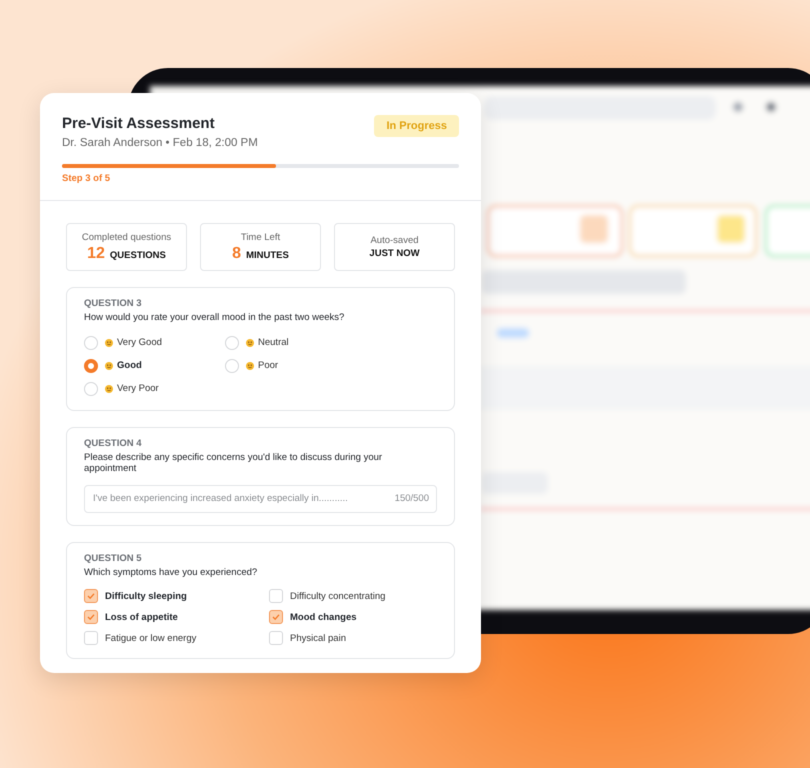 The width and height of the screenshot is (810, 768). I want to click on status-badge: In Progress, so click(416, 126).